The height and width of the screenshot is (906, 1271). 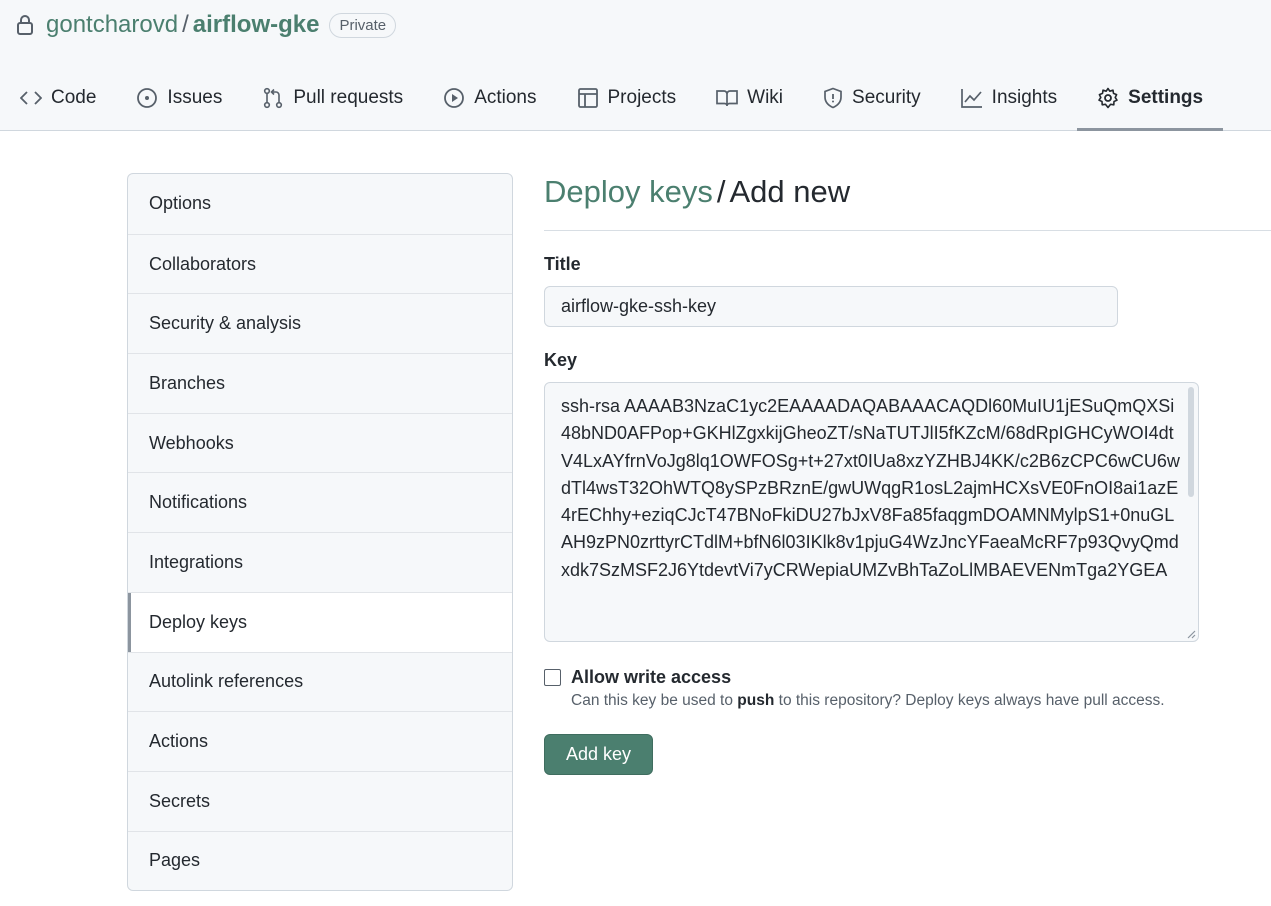 What do you see at coordinates (1191, 634) in the screenshot?
I see `resize-grip-icon` at bounding box center [1191, 634].